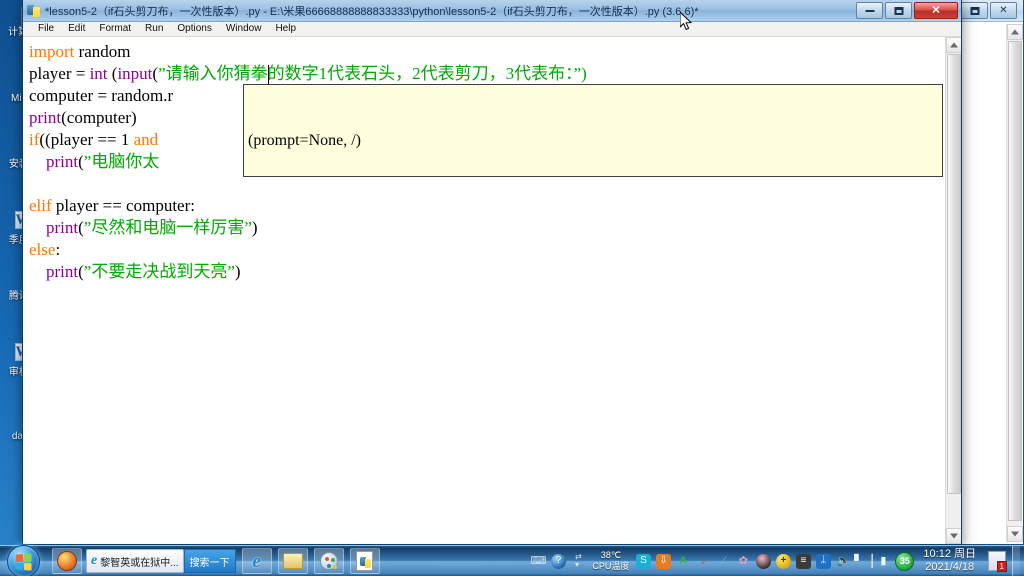  Describe the element at coordinates (703, 561) in the screenshot. I see `music-player-icon: ♪` at that location.